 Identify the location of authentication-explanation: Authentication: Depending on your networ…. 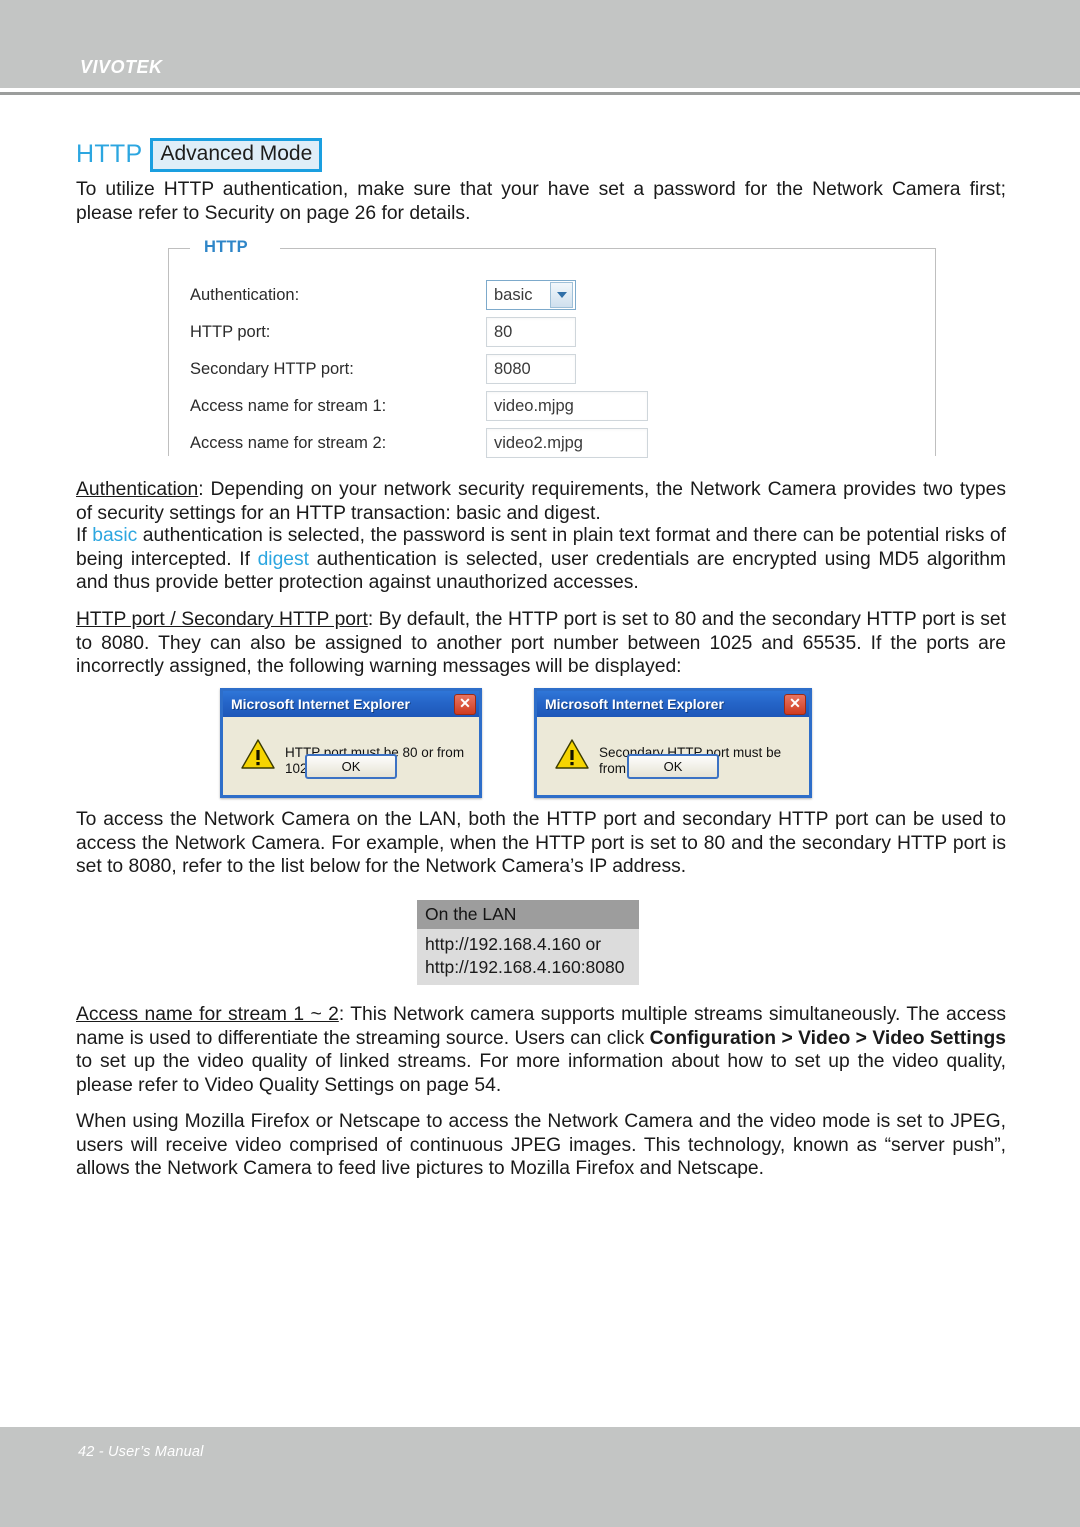
(541, 501).